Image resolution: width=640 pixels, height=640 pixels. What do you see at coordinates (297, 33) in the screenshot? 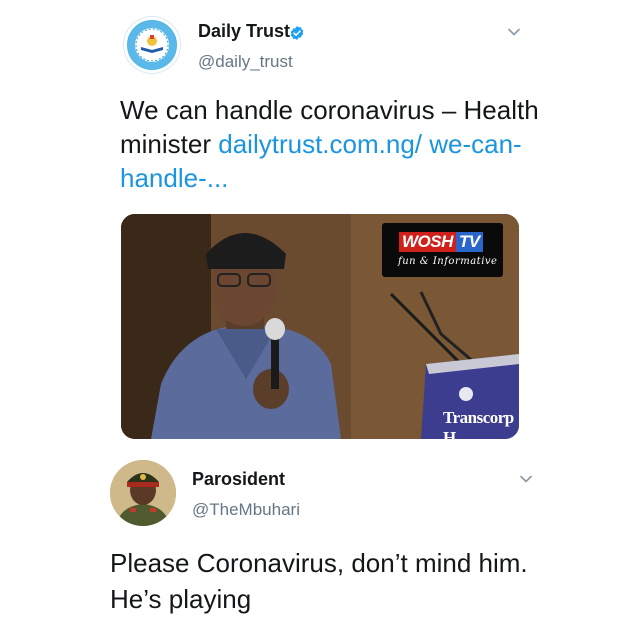
I see `verified-badge-icon` at bounding box center [297, 33].